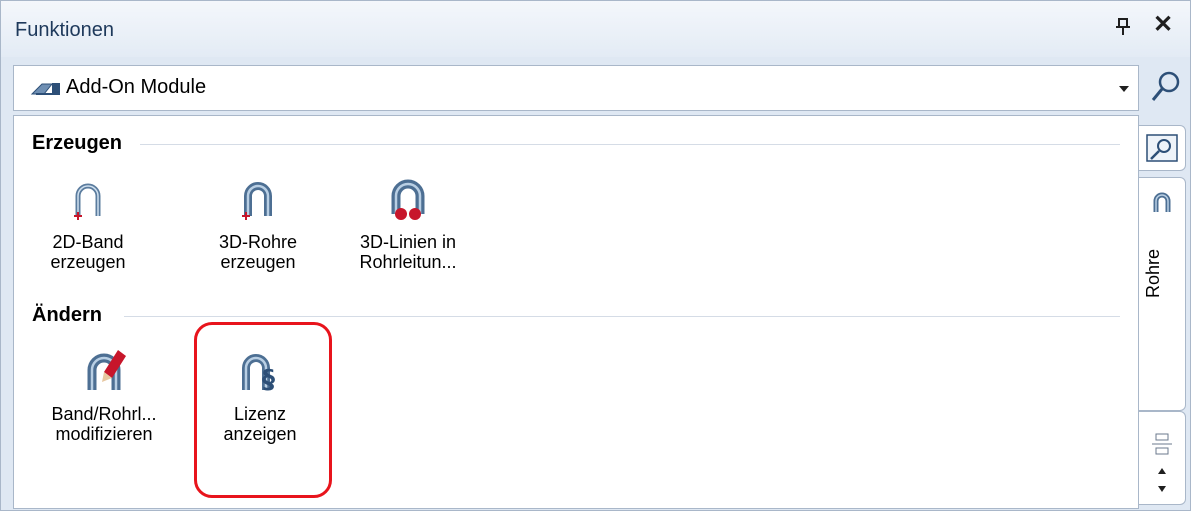  Describe the element at coordinates (263, 410) in the screenshot. I see `highlight-frame` at that location.